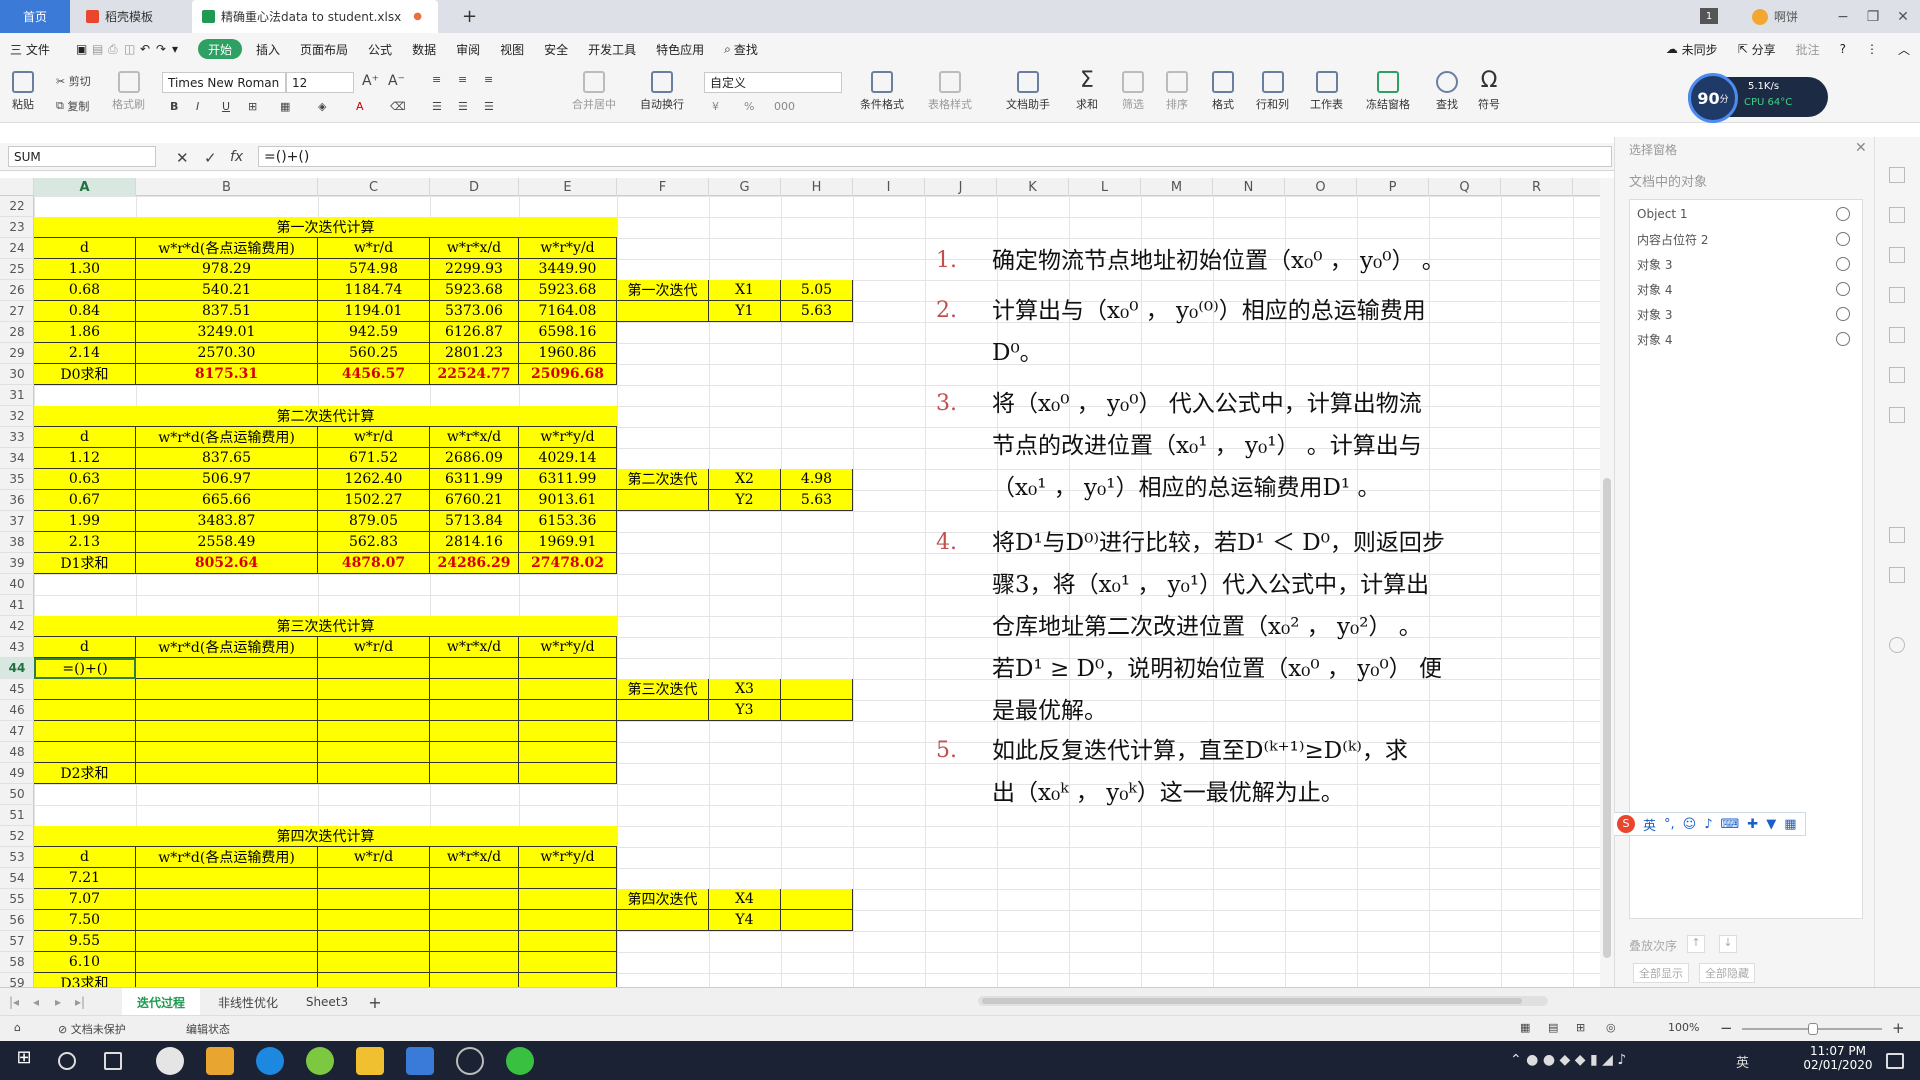  I want to click on table-cell: 0.84, so click(85, 311).